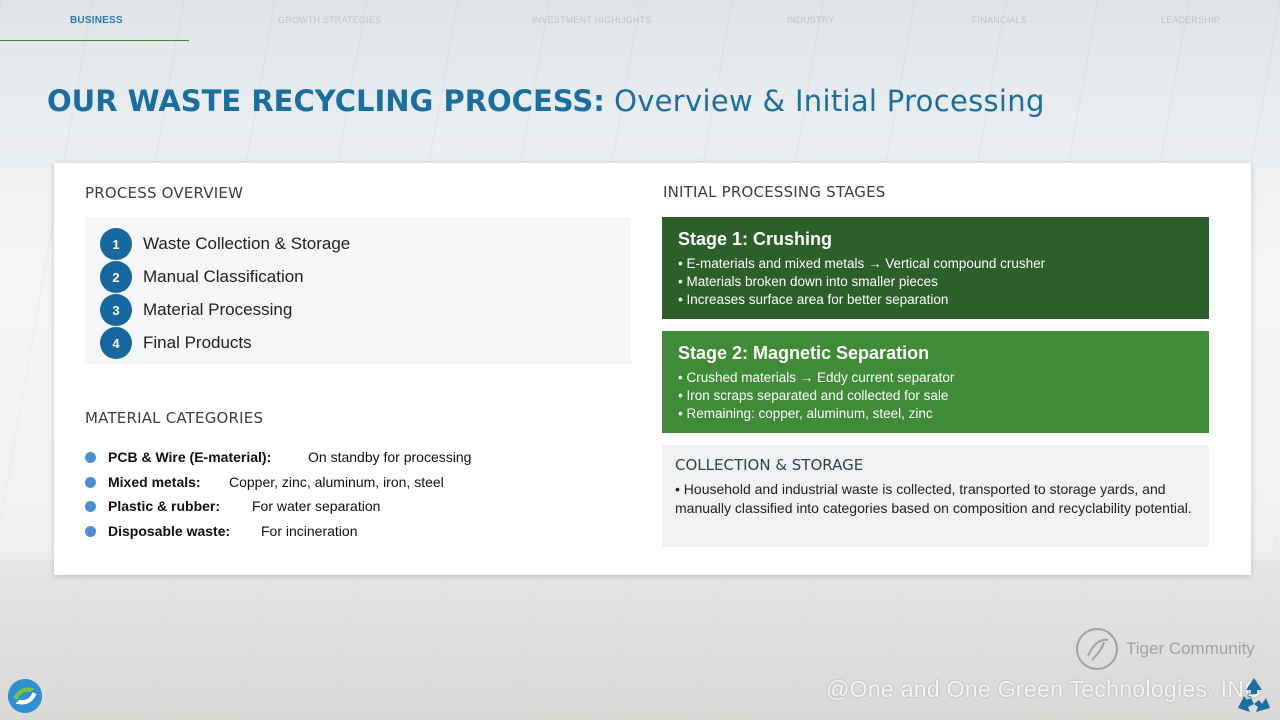 This screenshot has height=720, width=1280. I want to click on nav-item-business: BUSINESS, so click(96, 20).